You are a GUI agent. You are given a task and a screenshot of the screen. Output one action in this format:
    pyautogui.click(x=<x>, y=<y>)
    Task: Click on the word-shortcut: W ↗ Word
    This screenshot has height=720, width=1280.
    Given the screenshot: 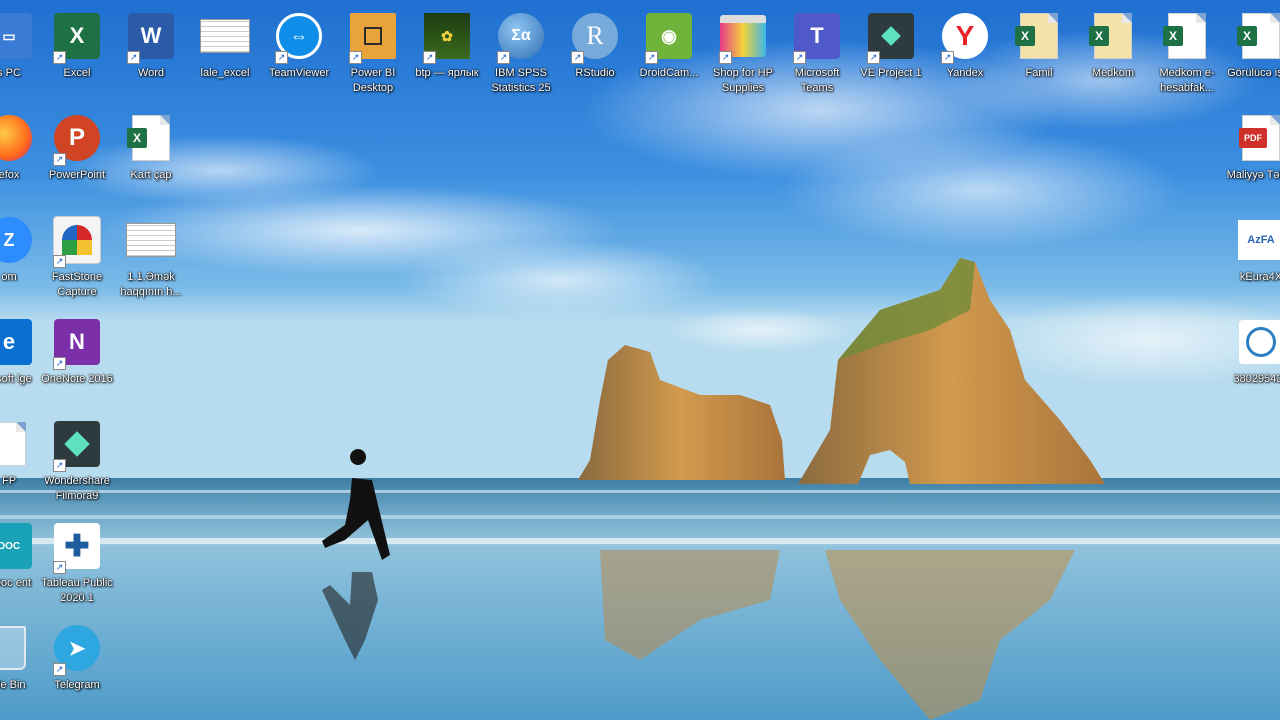 What is the action you would take?
    pyautogui.click(x=151, y=52)
    